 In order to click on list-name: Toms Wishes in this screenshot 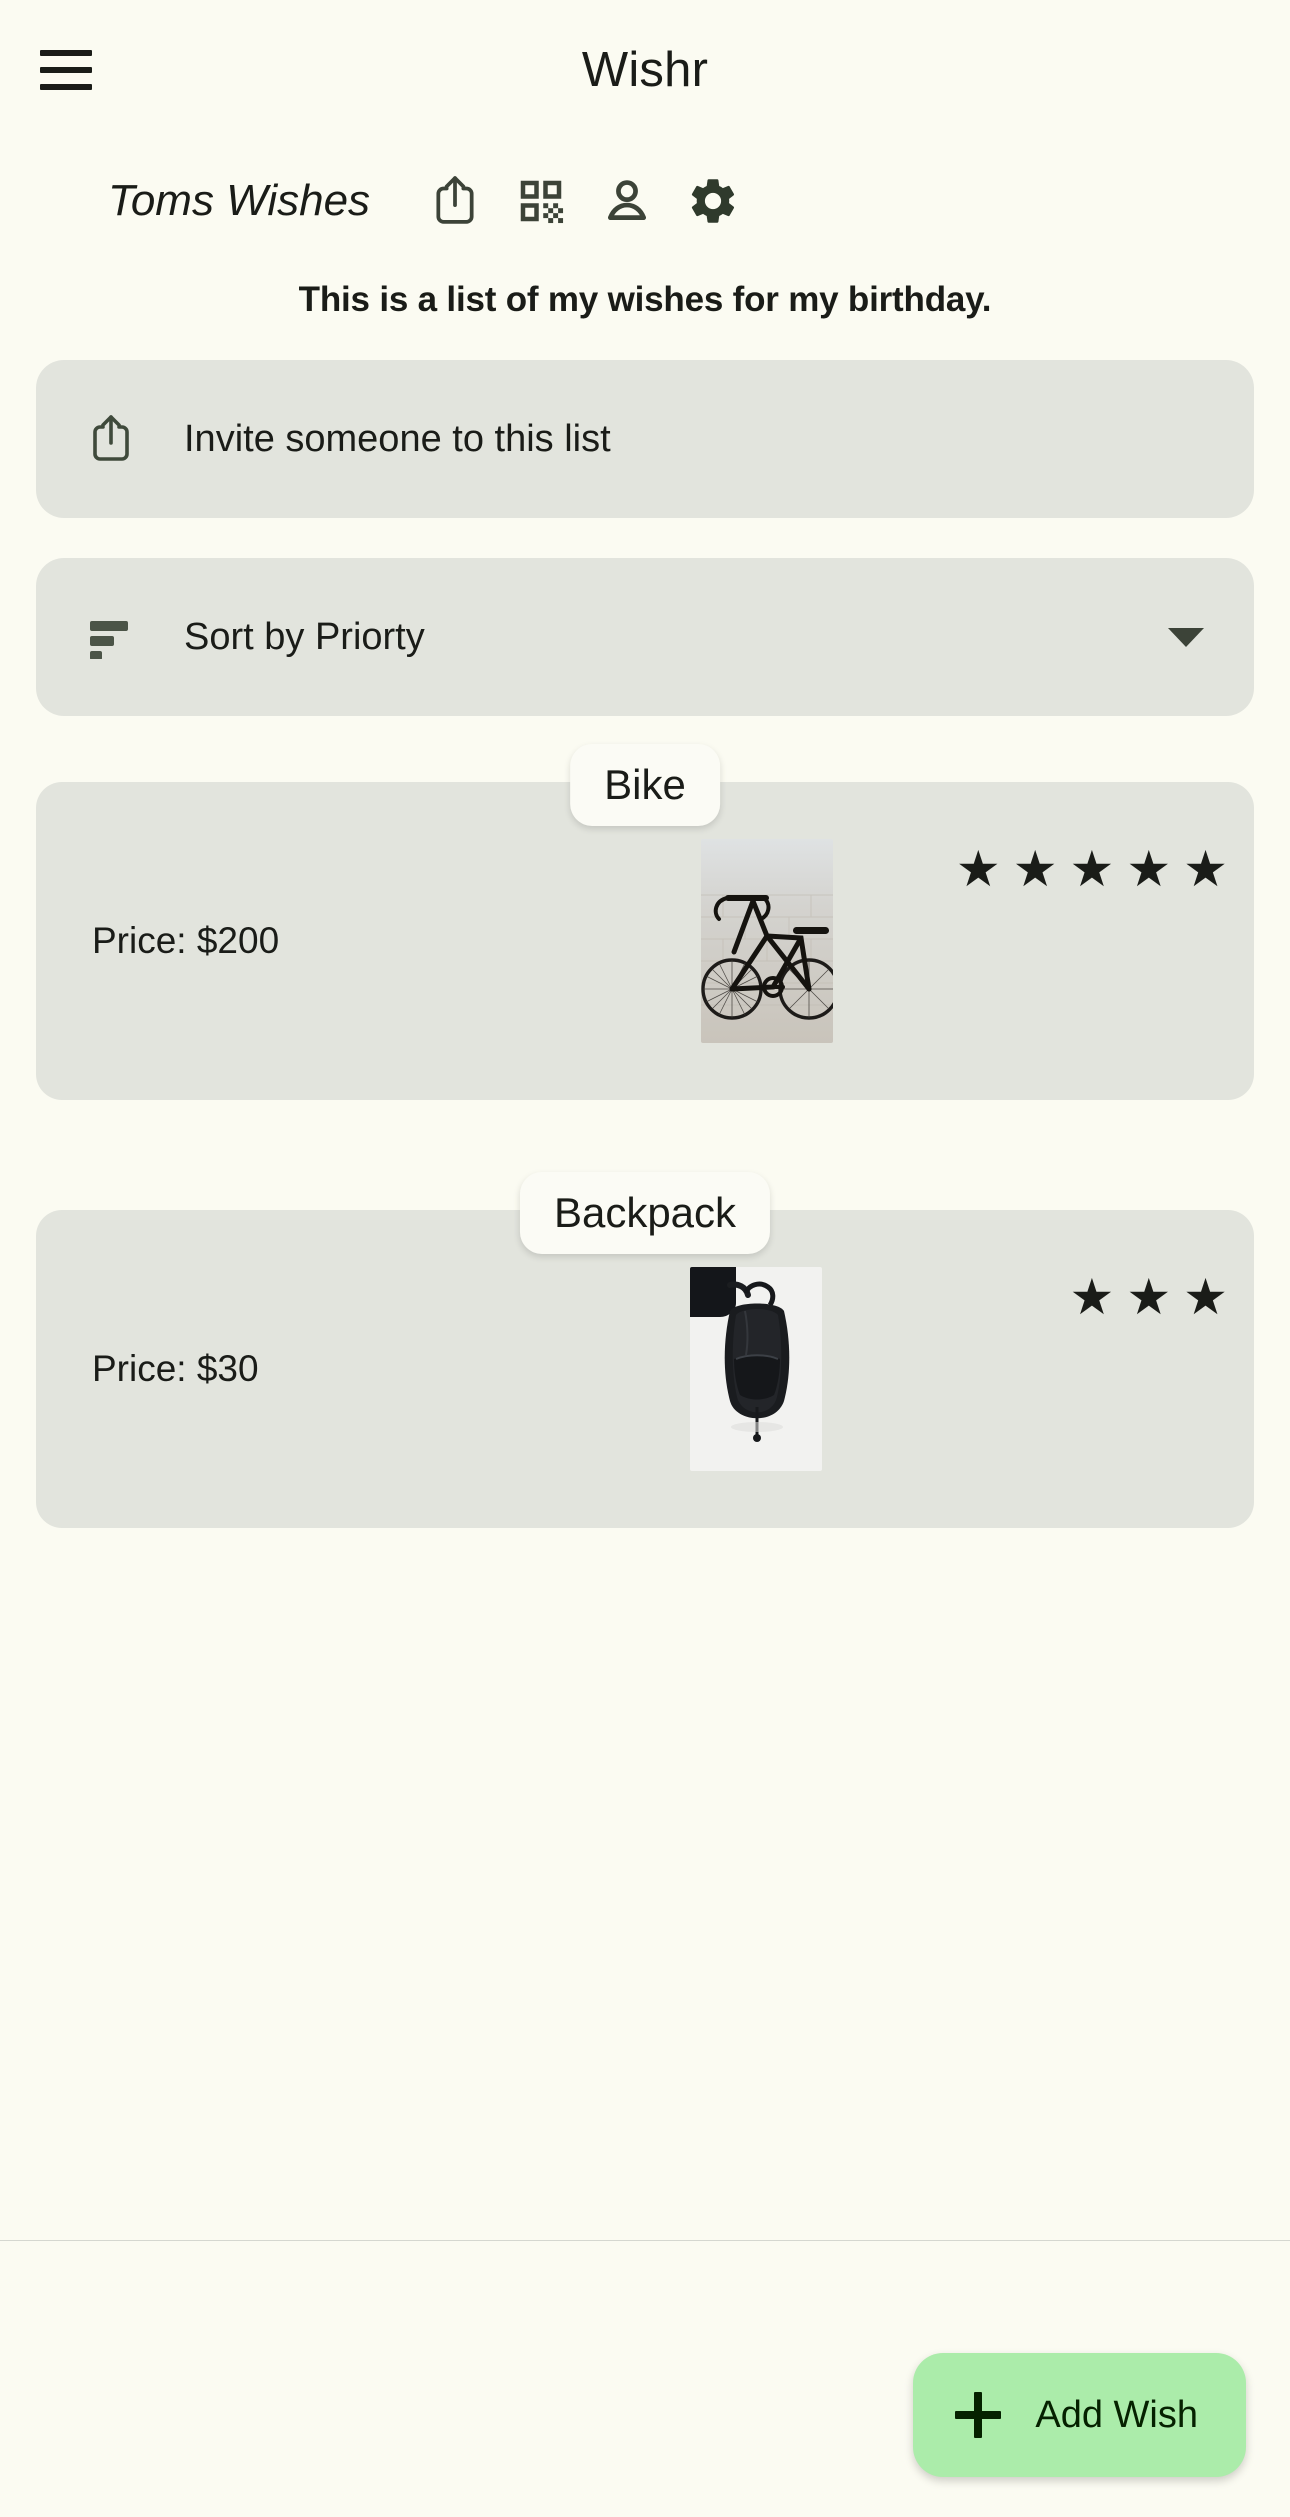, I will do `click(239, 200)`.